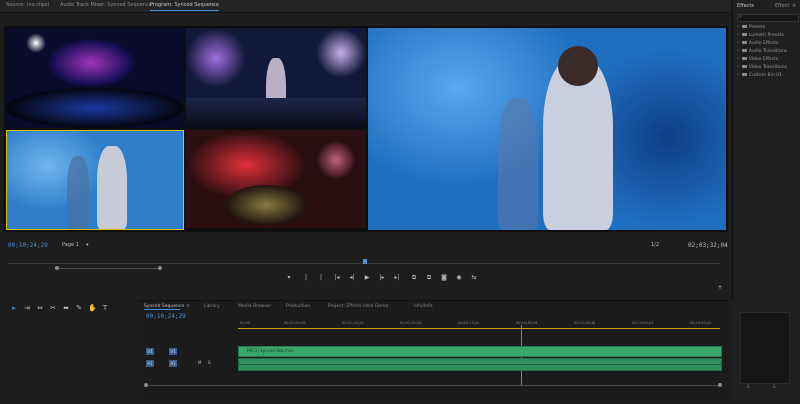 Image resolution: width=800 pixels, height=404 pixels. What do you see at coordinates (480, 351) in the screenshot?
I see `video-clip: [MC1] Synced Seq.mov` at bounding box center [480, 351].